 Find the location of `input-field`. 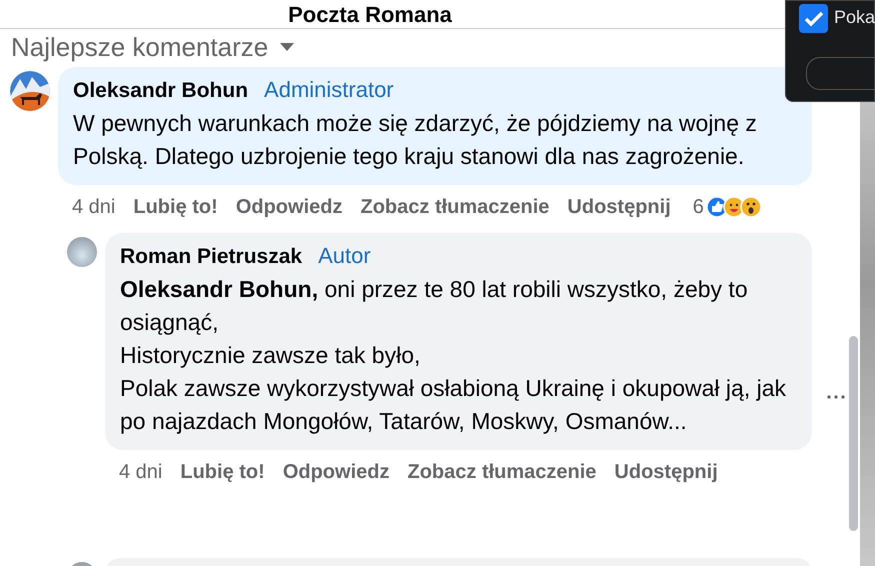

input-field is located at coordinates (840, 73).